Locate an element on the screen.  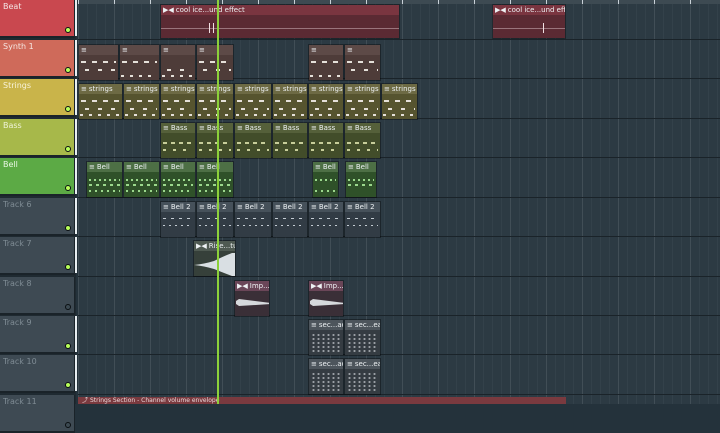
track-header-track-9: Track 9 is located at coordinates (38, 335).